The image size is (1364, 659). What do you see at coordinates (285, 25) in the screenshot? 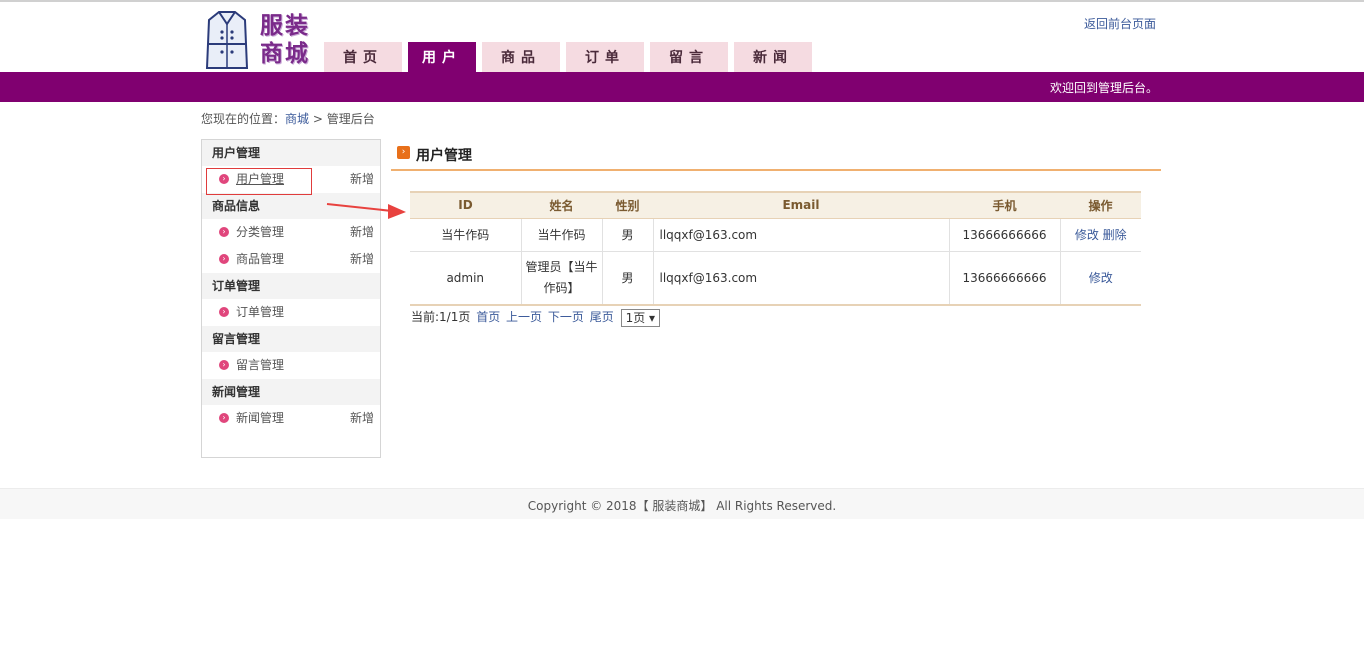
I see `logo-text-line-1: 服装` at bounding box center [285, 25].